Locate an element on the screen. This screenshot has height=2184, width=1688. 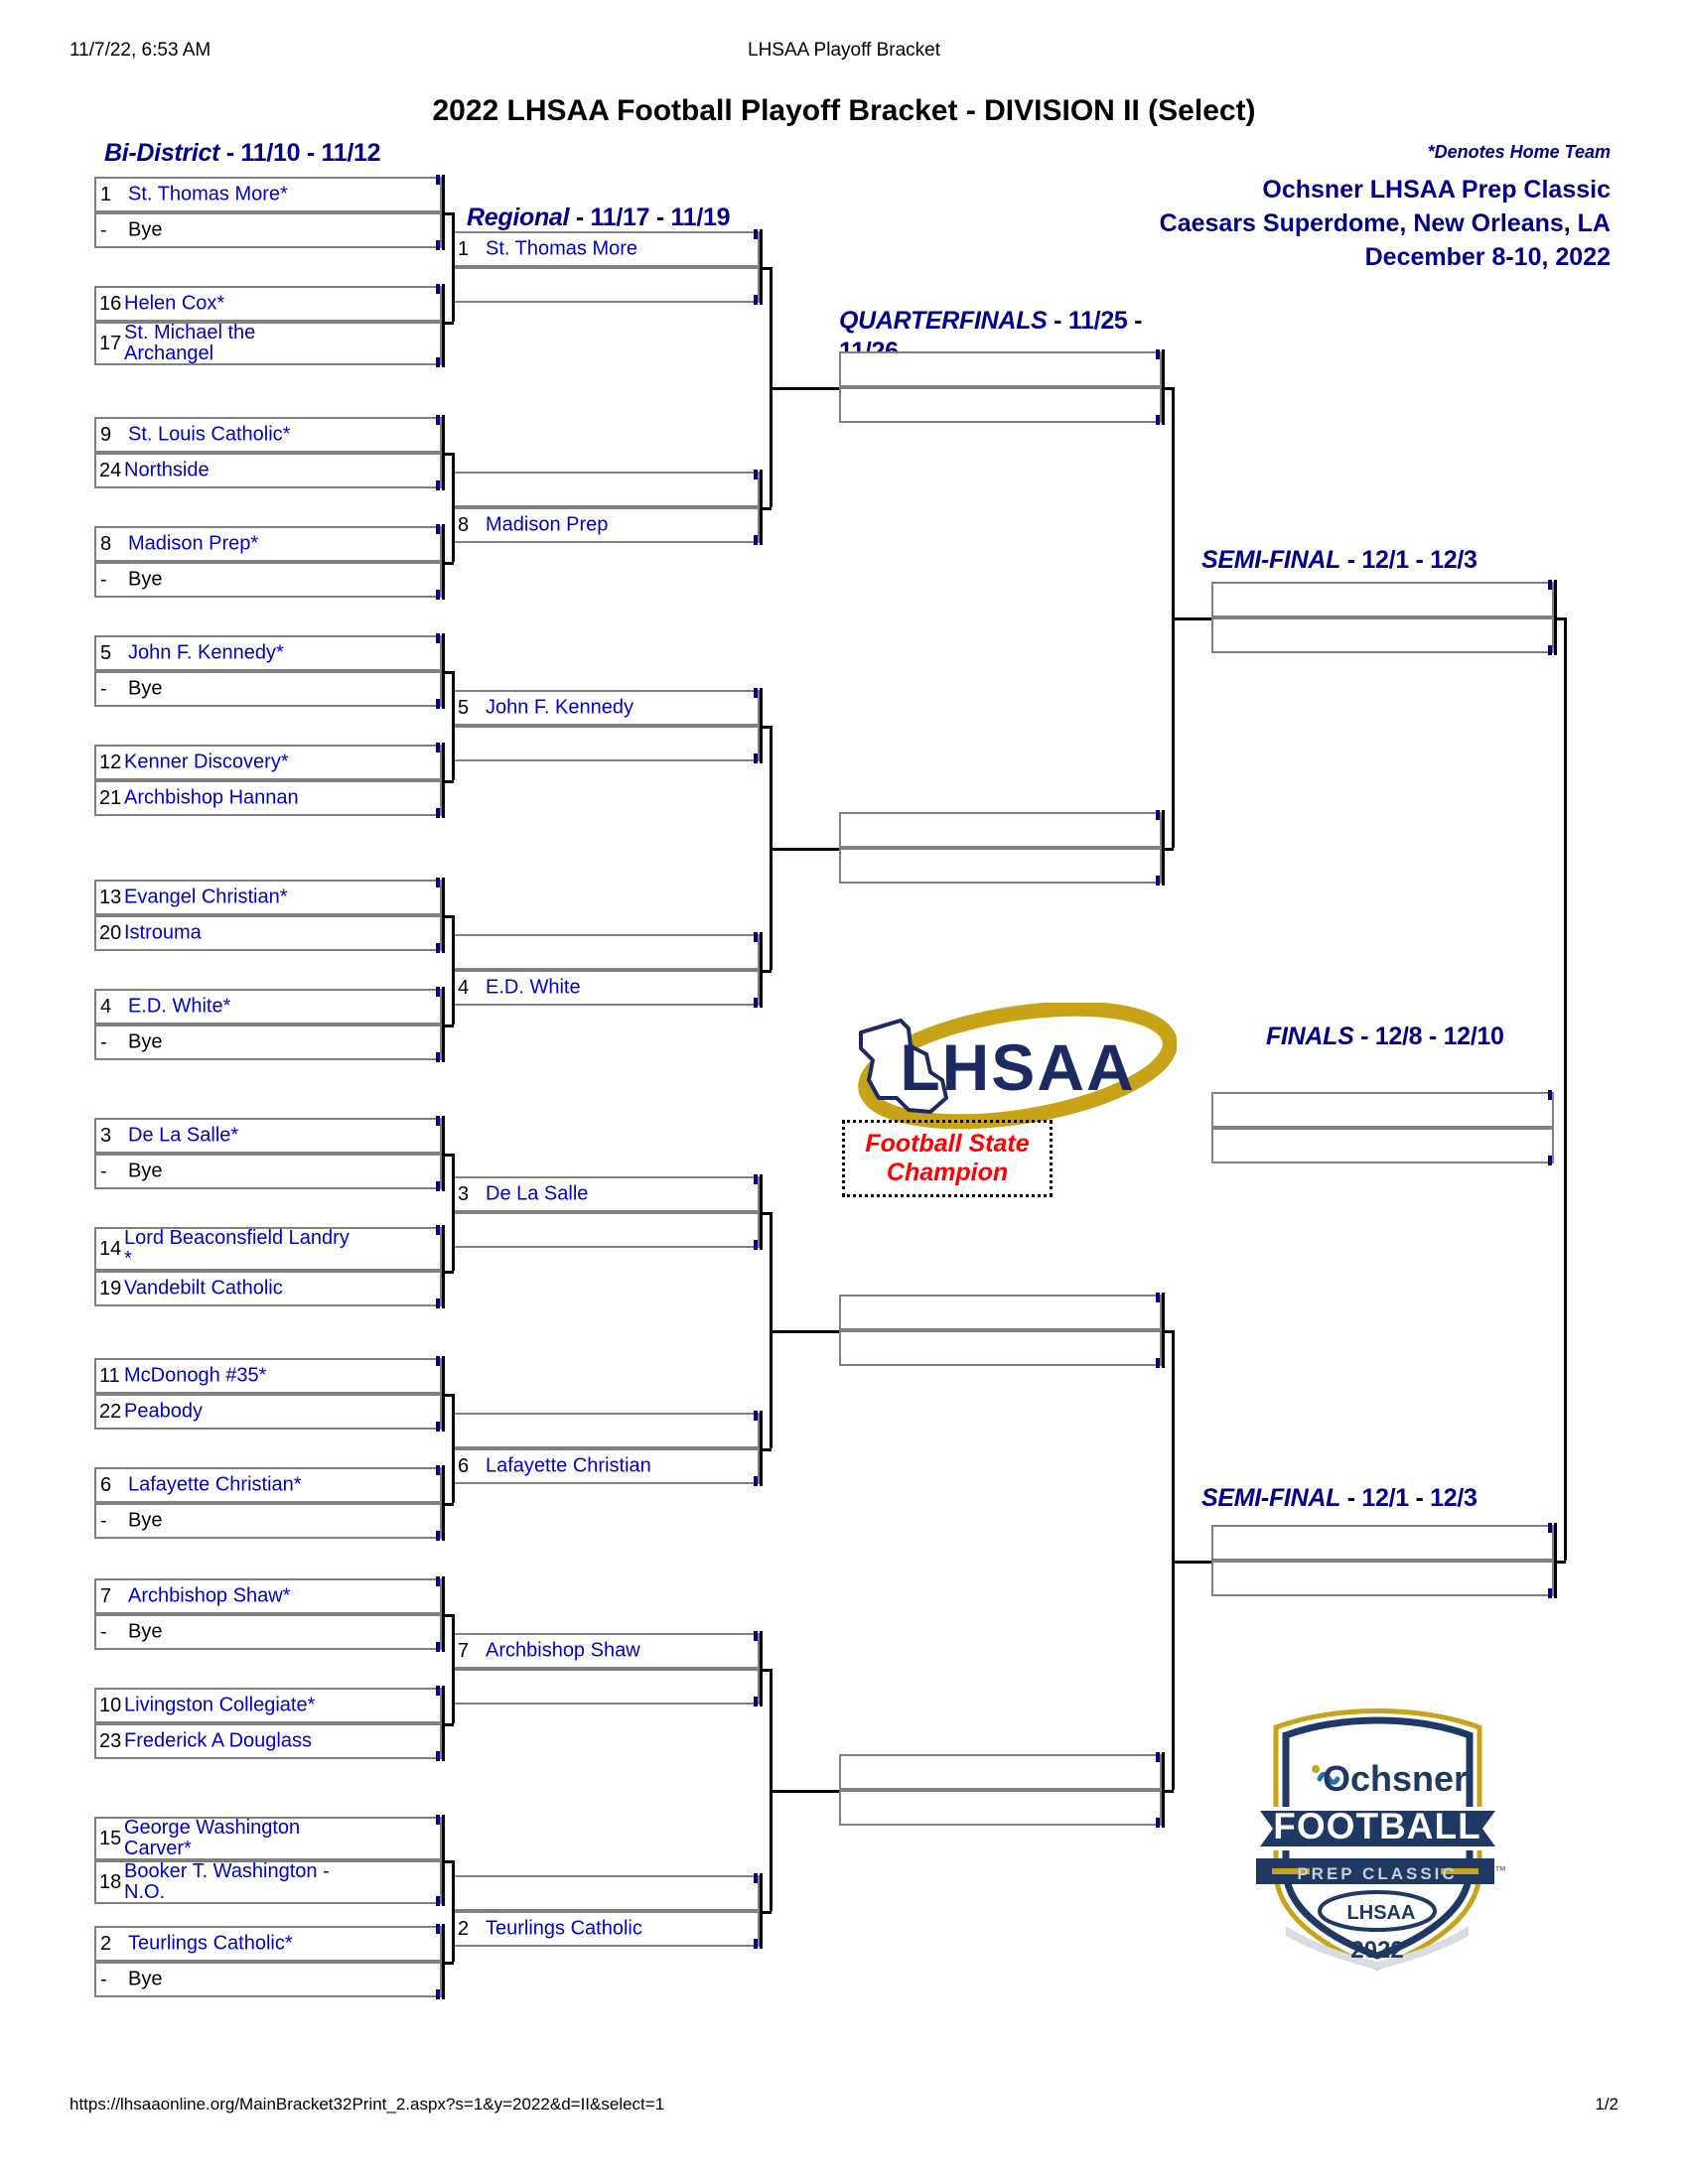
bracket-slot: 7 Archbishop Shaw* is located at coordinates (268, 1596).